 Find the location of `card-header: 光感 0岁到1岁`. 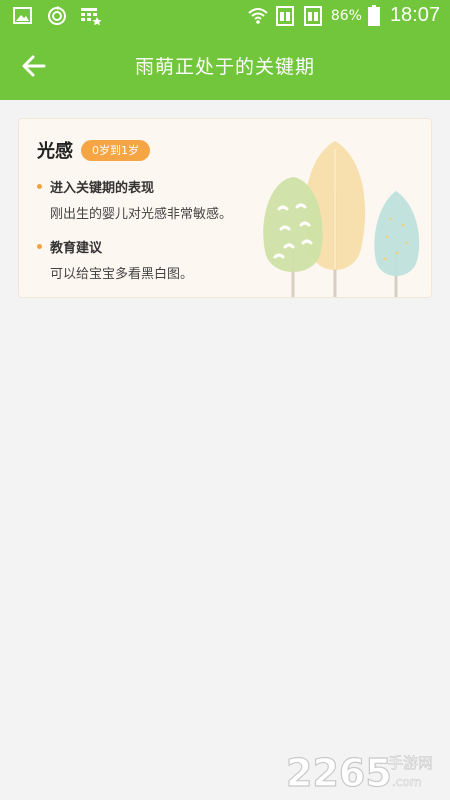

card-header: 光感 0岁到1岁 is located at coordinates (93, 150).